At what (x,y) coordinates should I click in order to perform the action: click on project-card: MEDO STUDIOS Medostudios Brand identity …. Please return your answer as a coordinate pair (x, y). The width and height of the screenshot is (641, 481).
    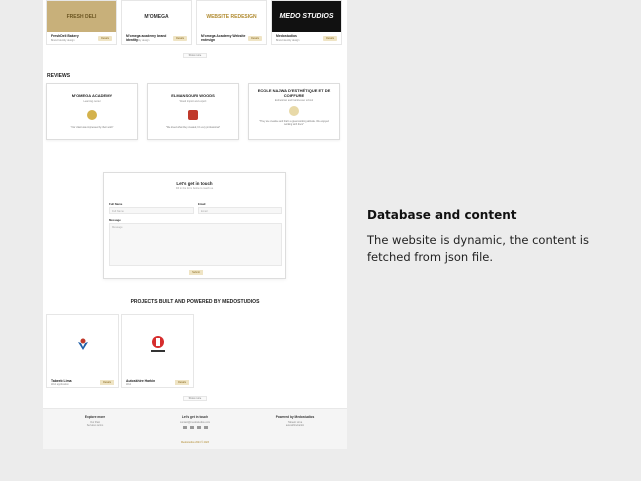
    Looking at the image, I should click on (306, 22).